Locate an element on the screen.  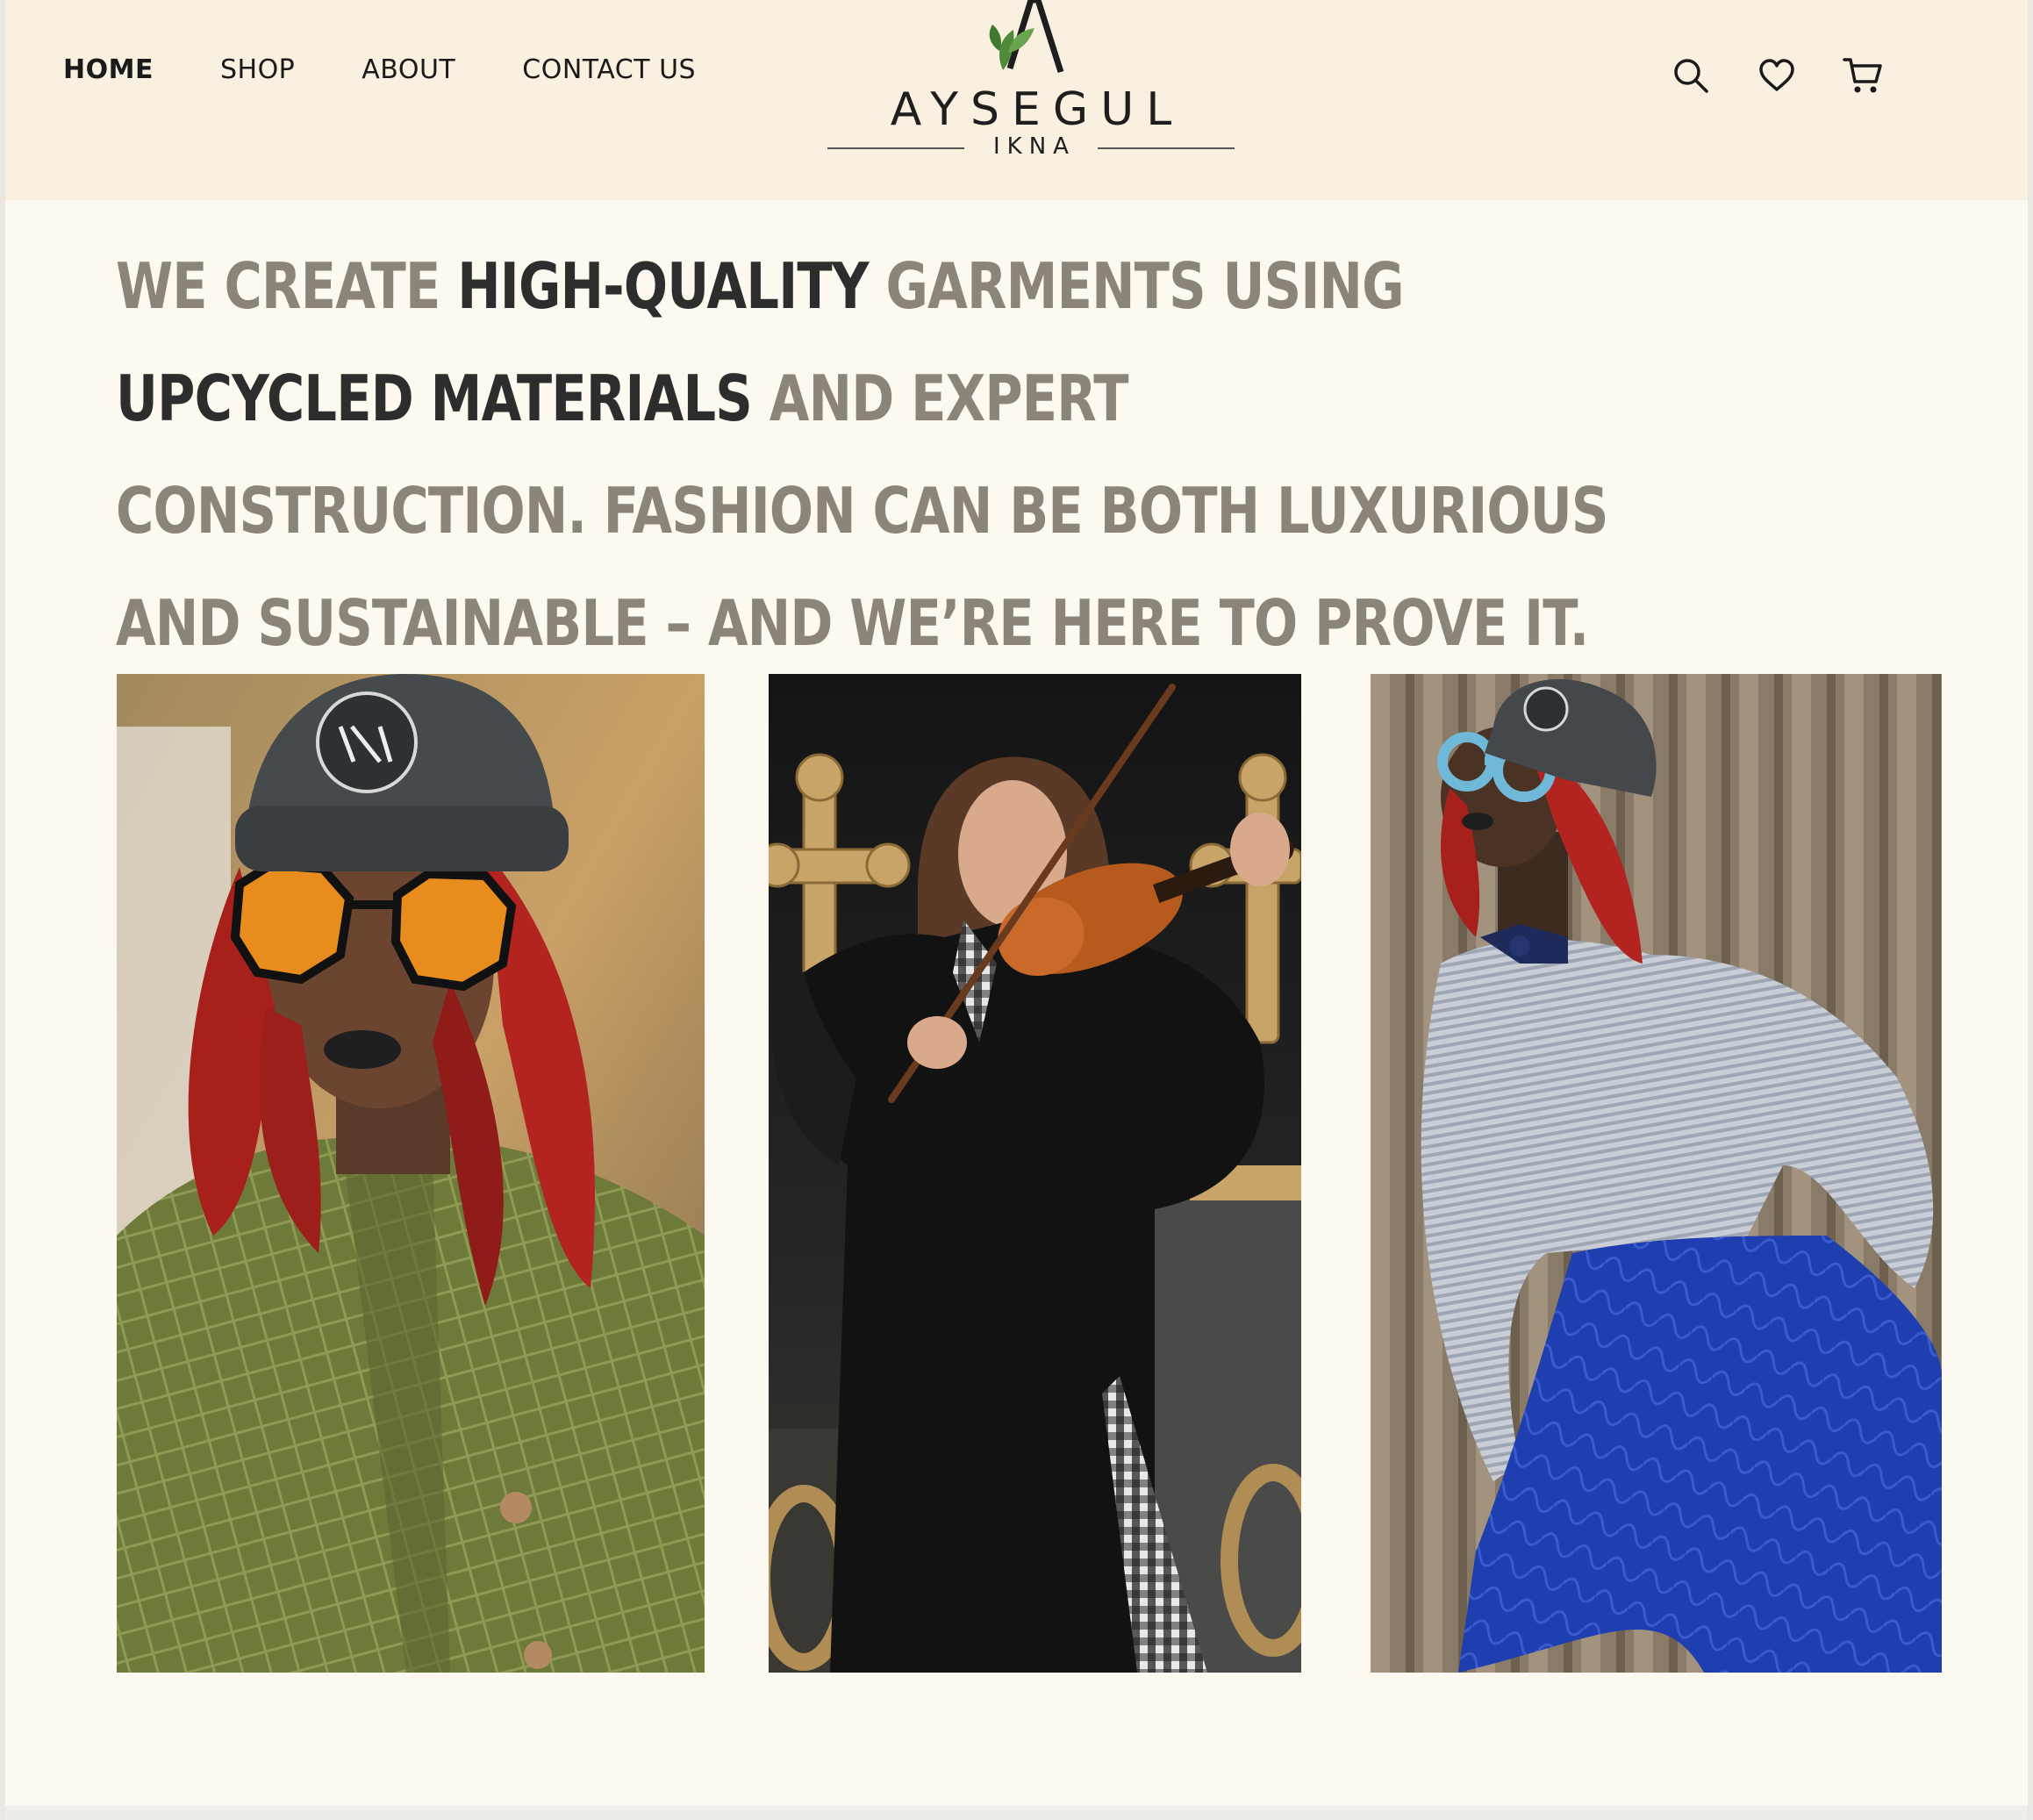
nav-home-link: HOME is located at coordinates (108, 69).